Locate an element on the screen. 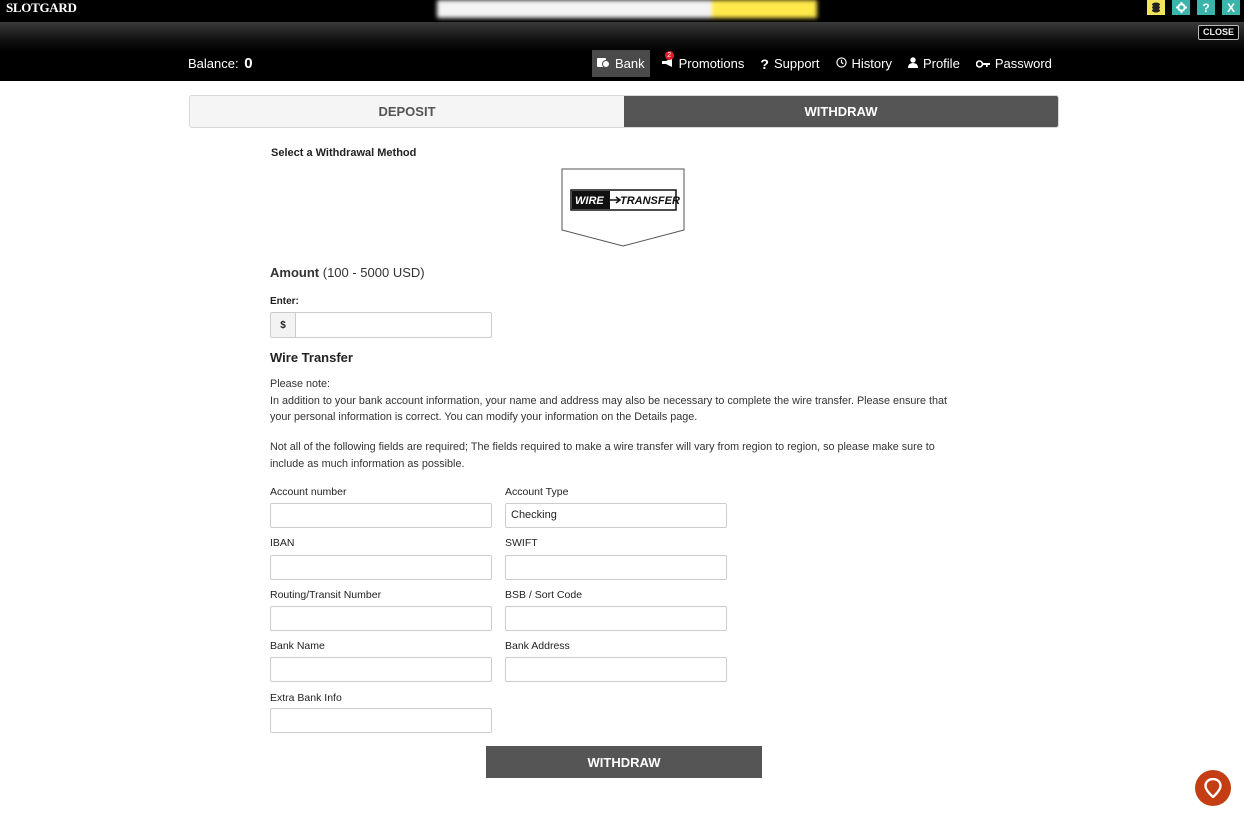 The width and height of the screenshot is (1244, 821). location-pin-icon is located at coordinates (1213, 788).